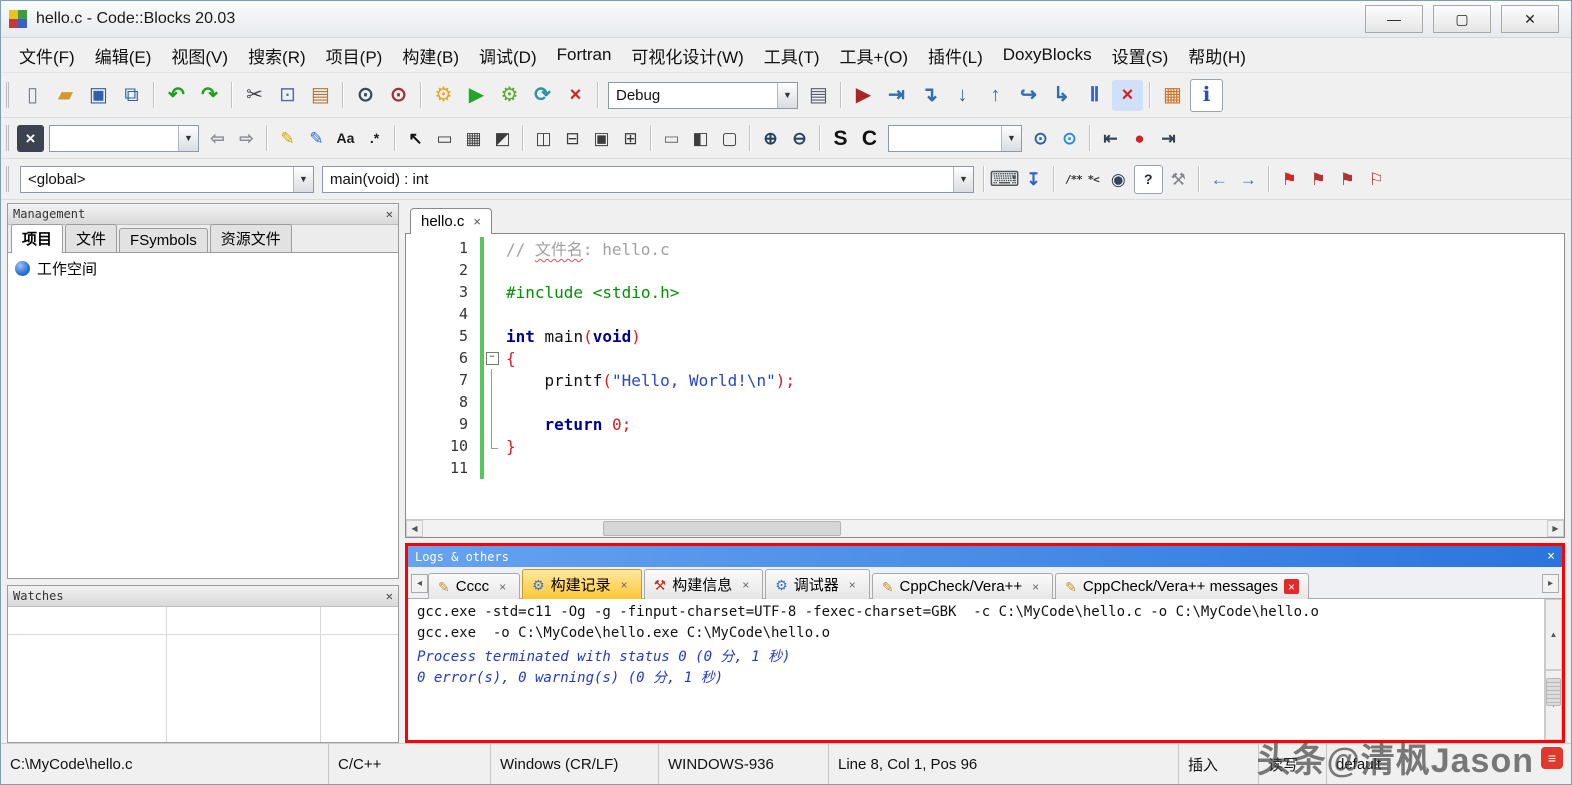 This screenshot has height=785, width=1572. What do you see at coordinates (91, 238) in the screenshot?
I see `management-tab: 文件` at bounding box center [91, 238].